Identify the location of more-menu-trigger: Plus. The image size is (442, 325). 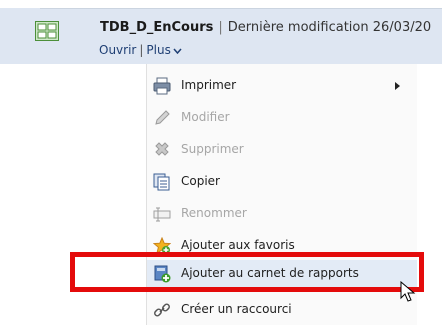
(164, 50).